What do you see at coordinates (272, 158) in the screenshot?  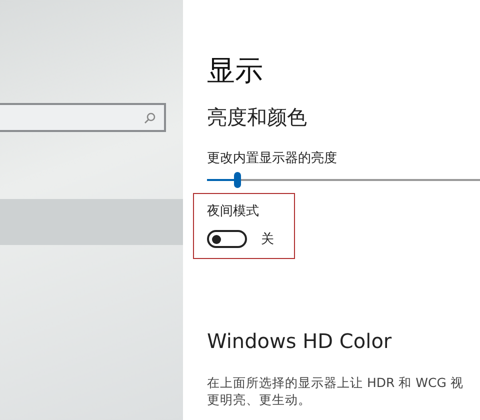 I see `slider-label: 更改内置显示器的亮度` at bounding box center [272, 158].